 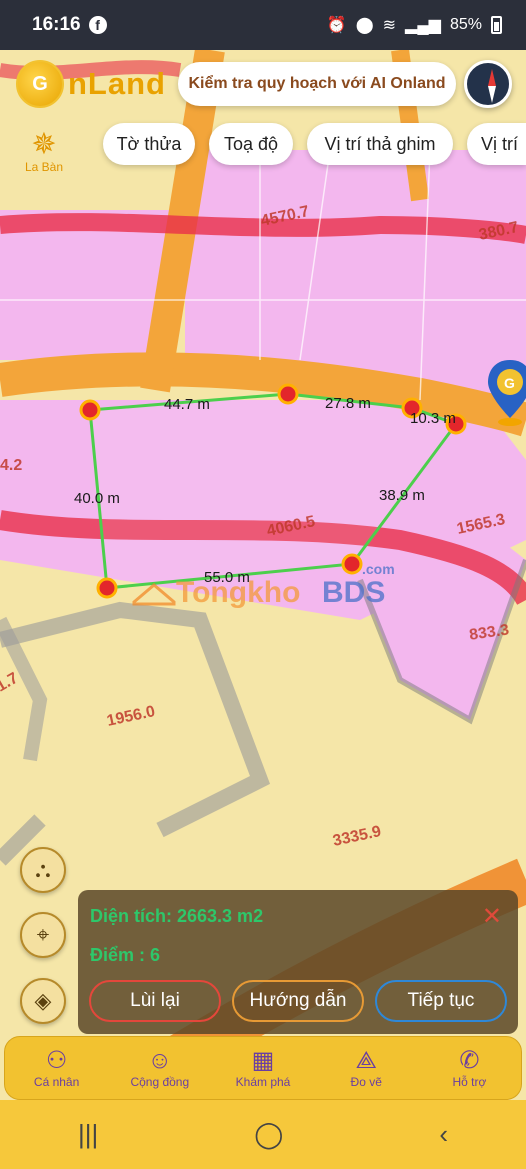 I want to click on layers-icon: ◈, so click(x=43, y=1000).